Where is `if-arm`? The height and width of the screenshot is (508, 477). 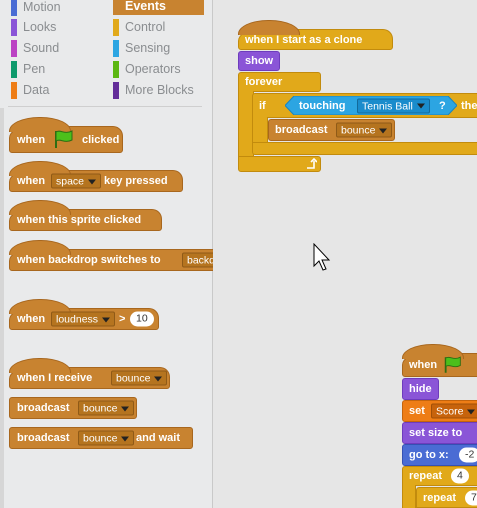
if-arm is located at coordinates (260, 130).